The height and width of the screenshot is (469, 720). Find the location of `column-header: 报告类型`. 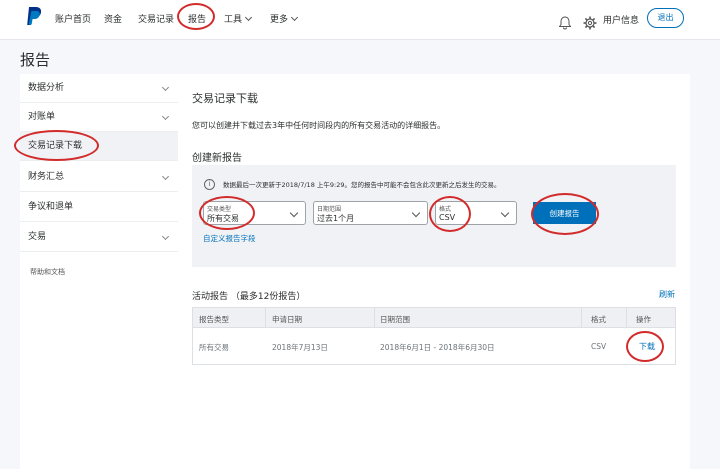

column-header: 报告类型 is located at coordinates (214, 319).